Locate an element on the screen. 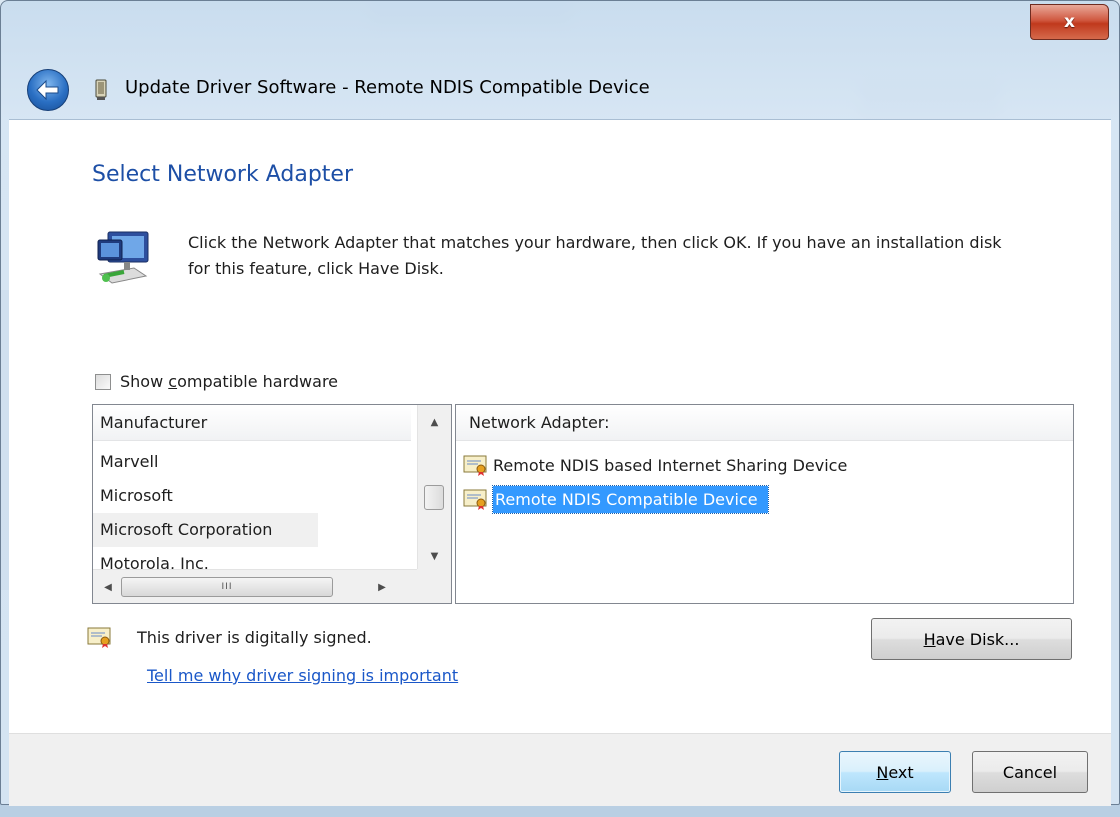  show-compatible-label: Show compatible hardware is located at coordinates (229, 381).